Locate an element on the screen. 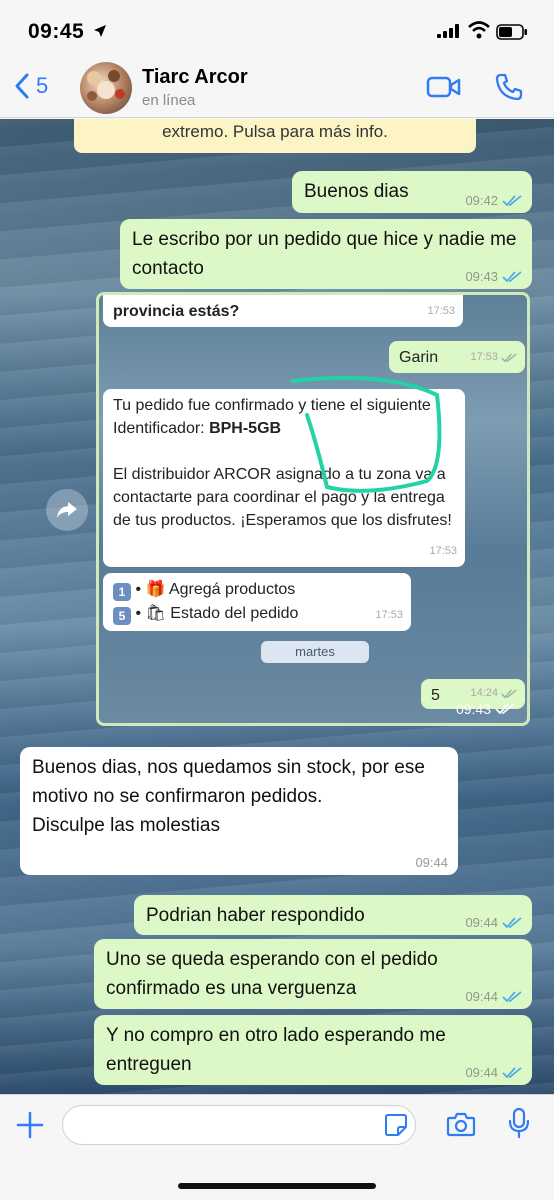 The width and height of the screenshot is (554, 1200). sticker-icon is located at coordinates (396, 1125).